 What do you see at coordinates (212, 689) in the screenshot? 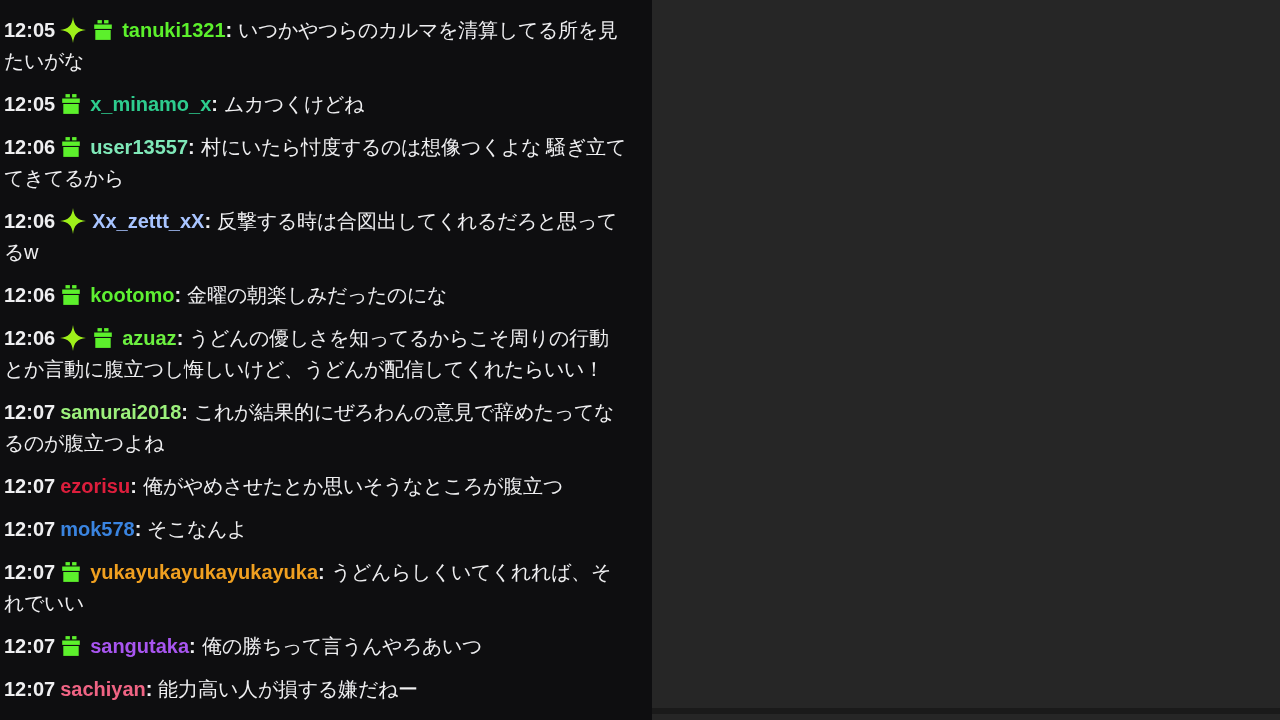
I see `chat-message: 12:07 sachiyan: 能力高い人が損する嫌だねー` at bounding box center [212, 689].